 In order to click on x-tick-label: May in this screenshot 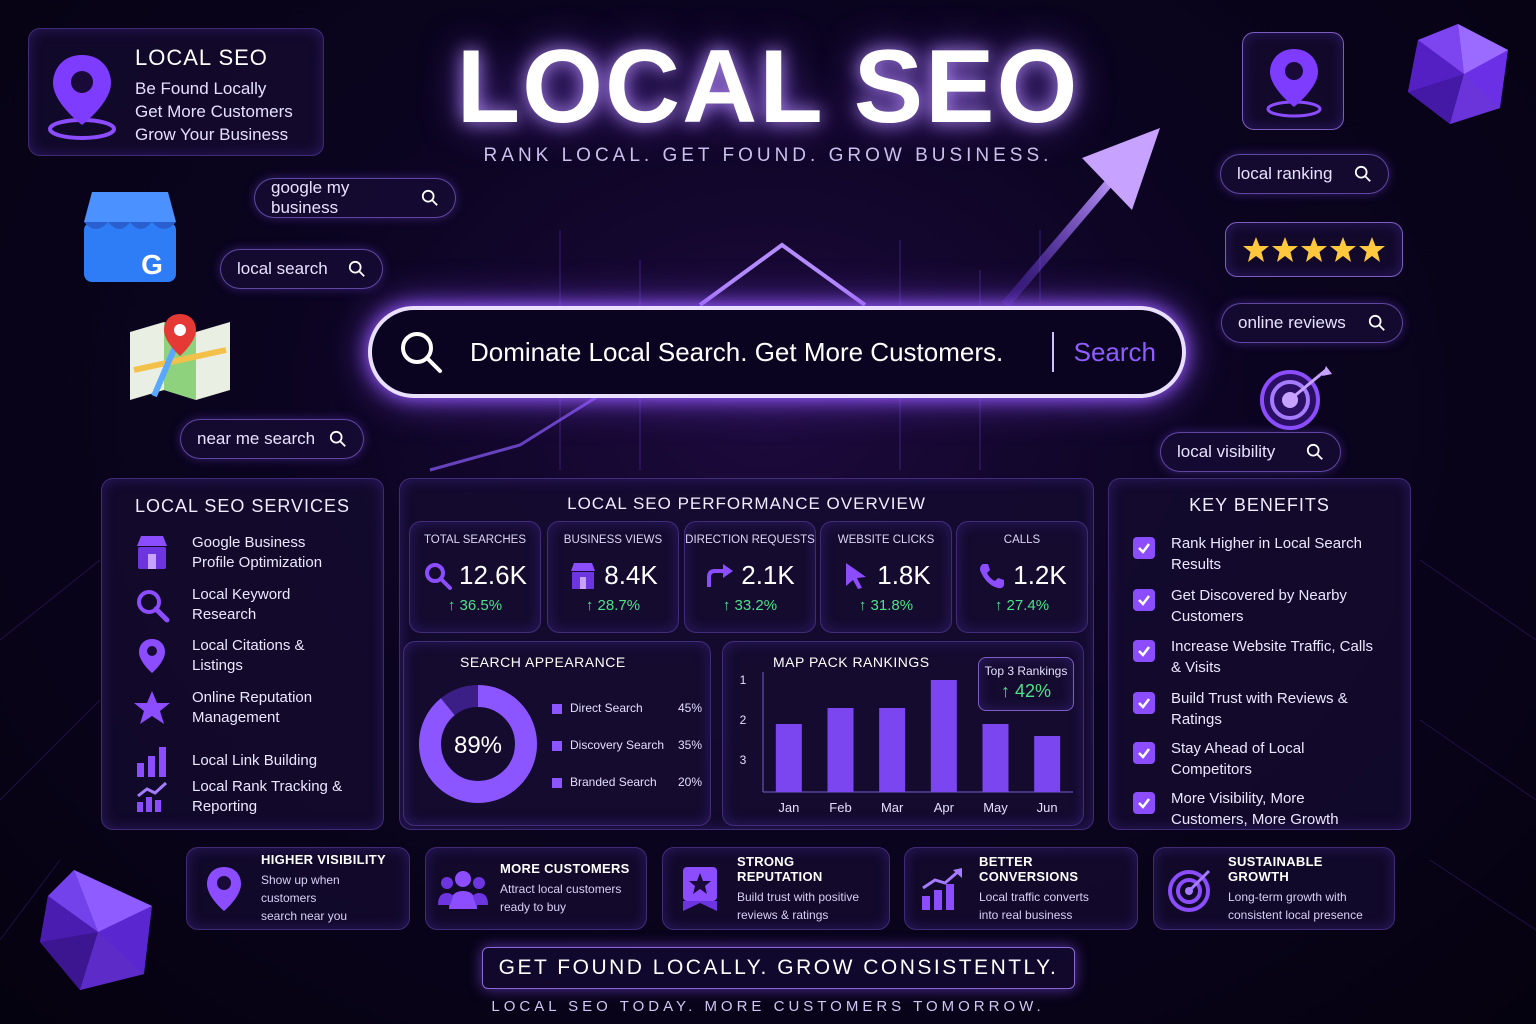, I will do `click(995, 807)`.